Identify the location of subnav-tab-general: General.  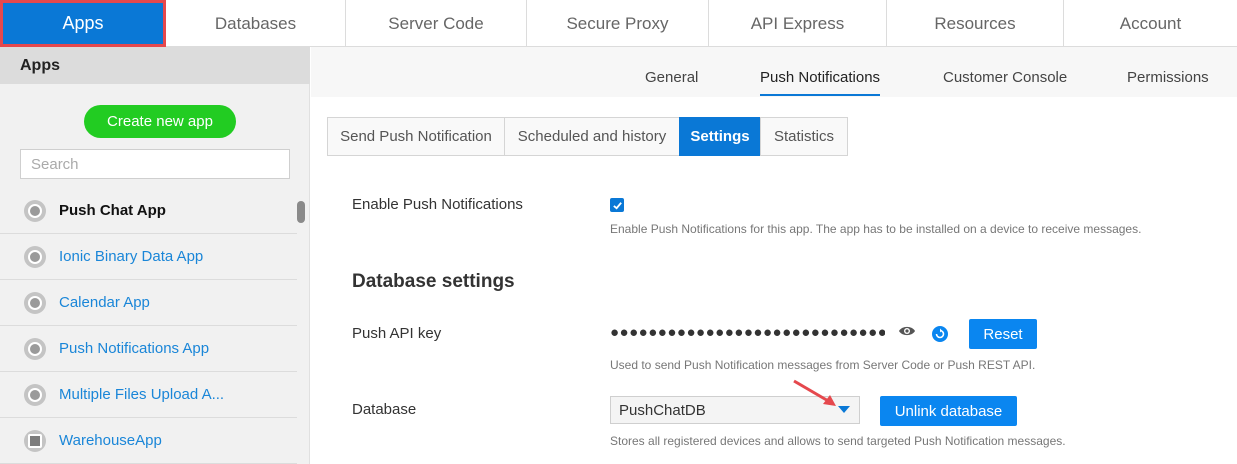
(671, 81).